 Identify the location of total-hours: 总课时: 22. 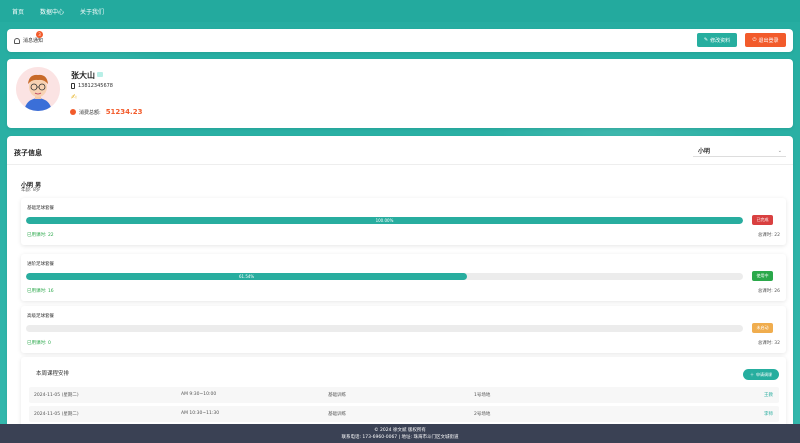
(768, 235).